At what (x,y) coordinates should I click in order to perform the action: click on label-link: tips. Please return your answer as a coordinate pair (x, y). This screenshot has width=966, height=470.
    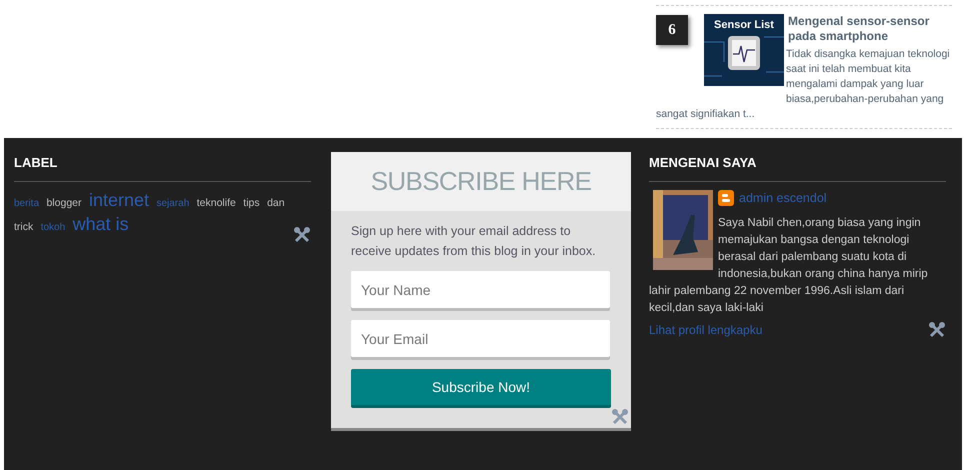
    Looking at the image, I should click on (251, 202).